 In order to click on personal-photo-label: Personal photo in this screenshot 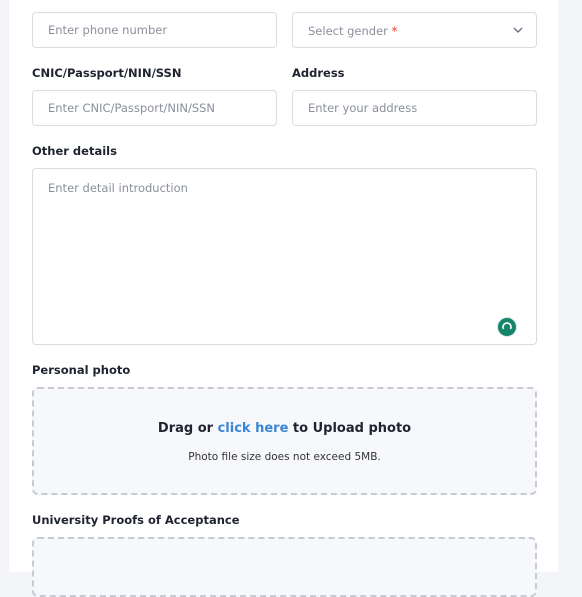, I will do `click(81, 370)`.